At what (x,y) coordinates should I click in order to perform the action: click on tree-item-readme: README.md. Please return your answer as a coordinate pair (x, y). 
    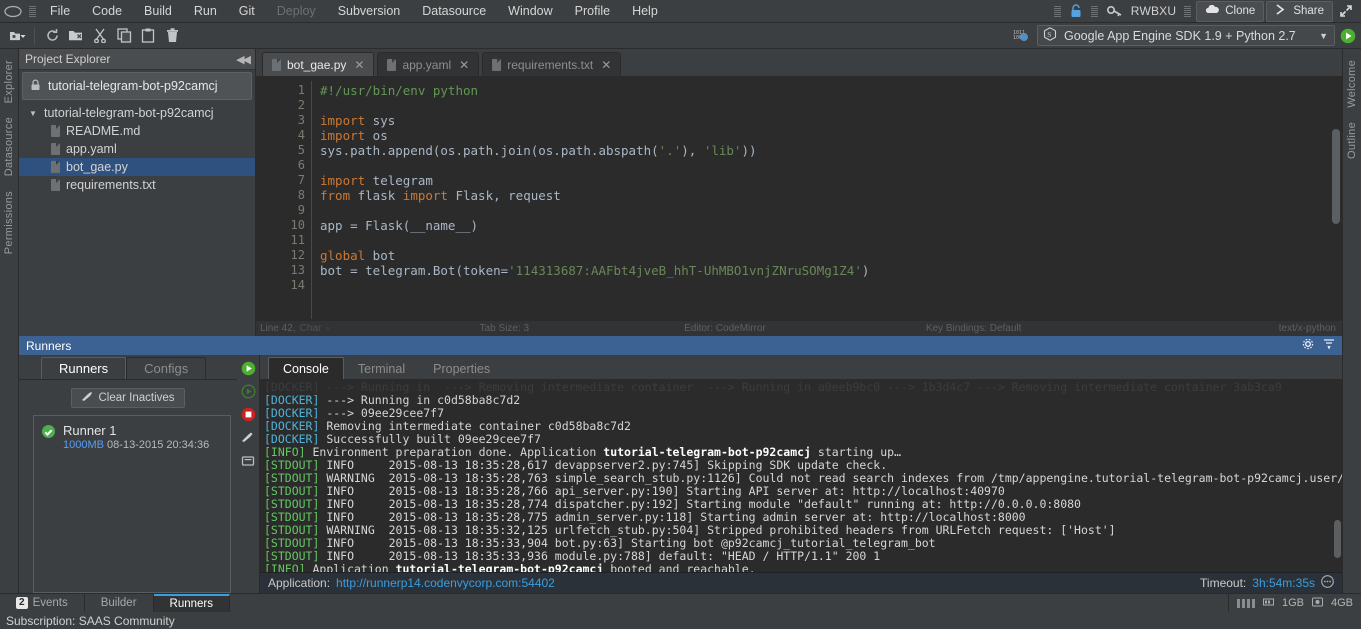
    Looking at the image, I should click on (137, 131).